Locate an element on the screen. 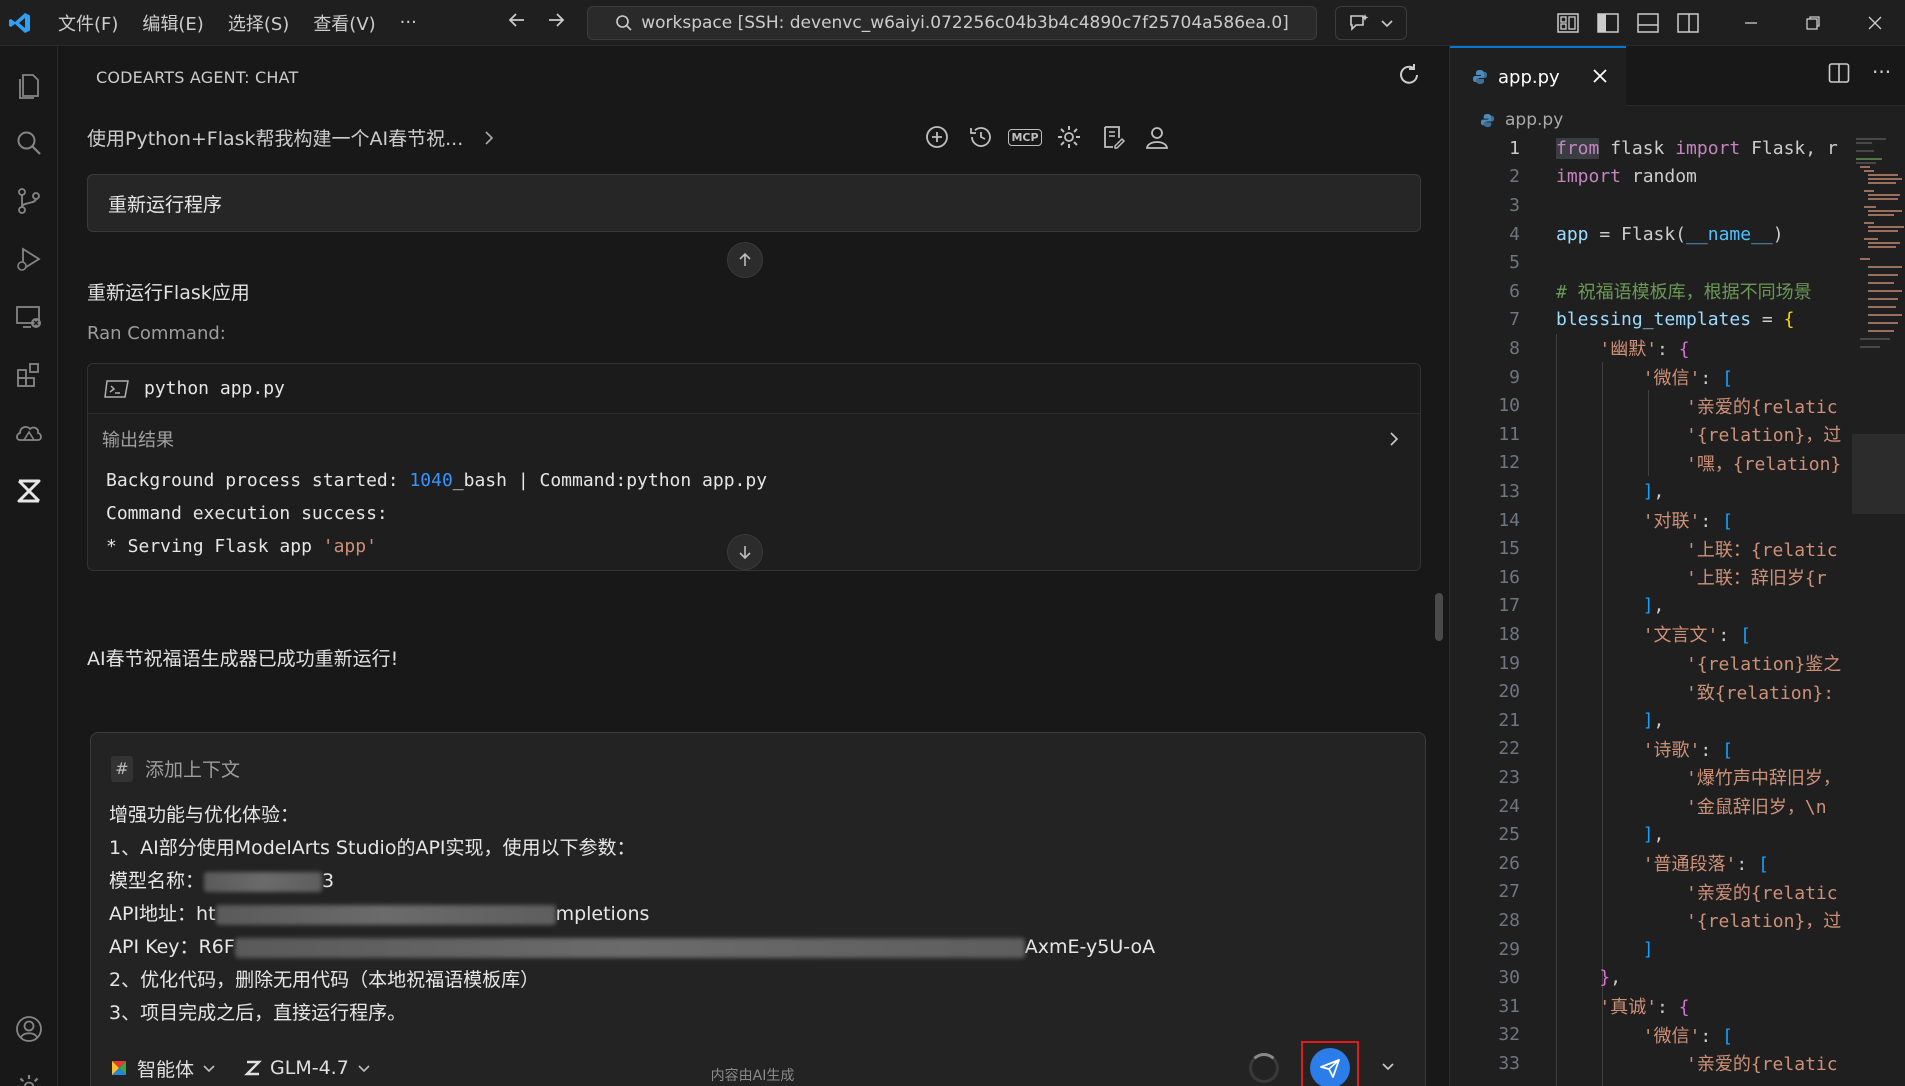 This screenshot has height=1086, width=1905. code-line: 5 is located at coordinates (1514, 263).